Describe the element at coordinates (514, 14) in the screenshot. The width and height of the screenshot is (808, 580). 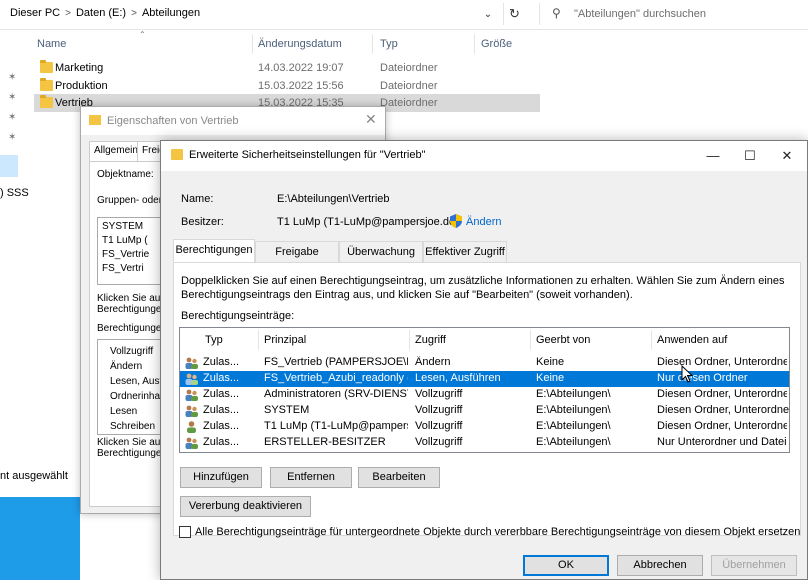
I see `refresh-icon: ↻` at that location.